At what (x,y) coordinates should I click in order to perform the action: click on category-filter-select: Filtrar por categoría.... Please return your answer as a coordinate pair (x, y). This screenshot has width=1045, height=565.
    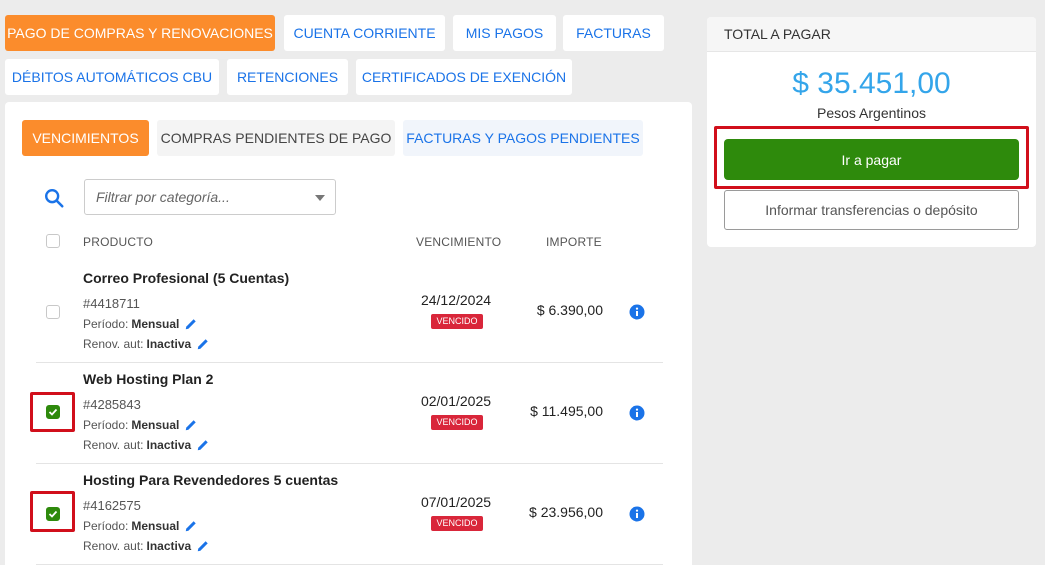
    Looking at the image, I should click on (210, 197).